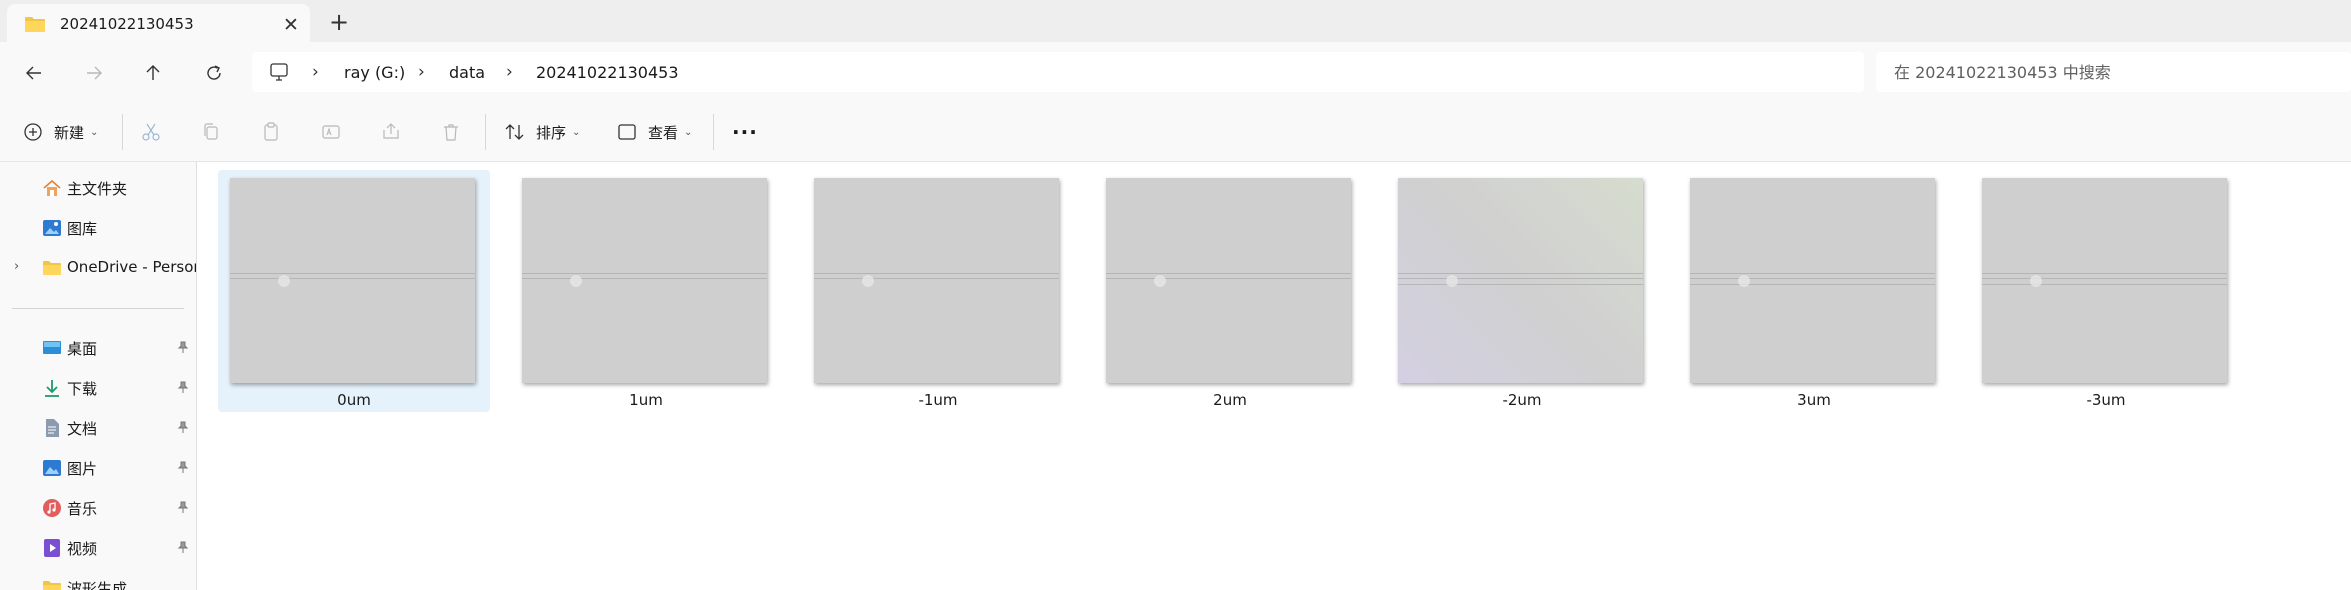  What do you see at coordinates (98, 308) in the screenshot?
I see `sidebar-divider` at bounding box center [98, 308].